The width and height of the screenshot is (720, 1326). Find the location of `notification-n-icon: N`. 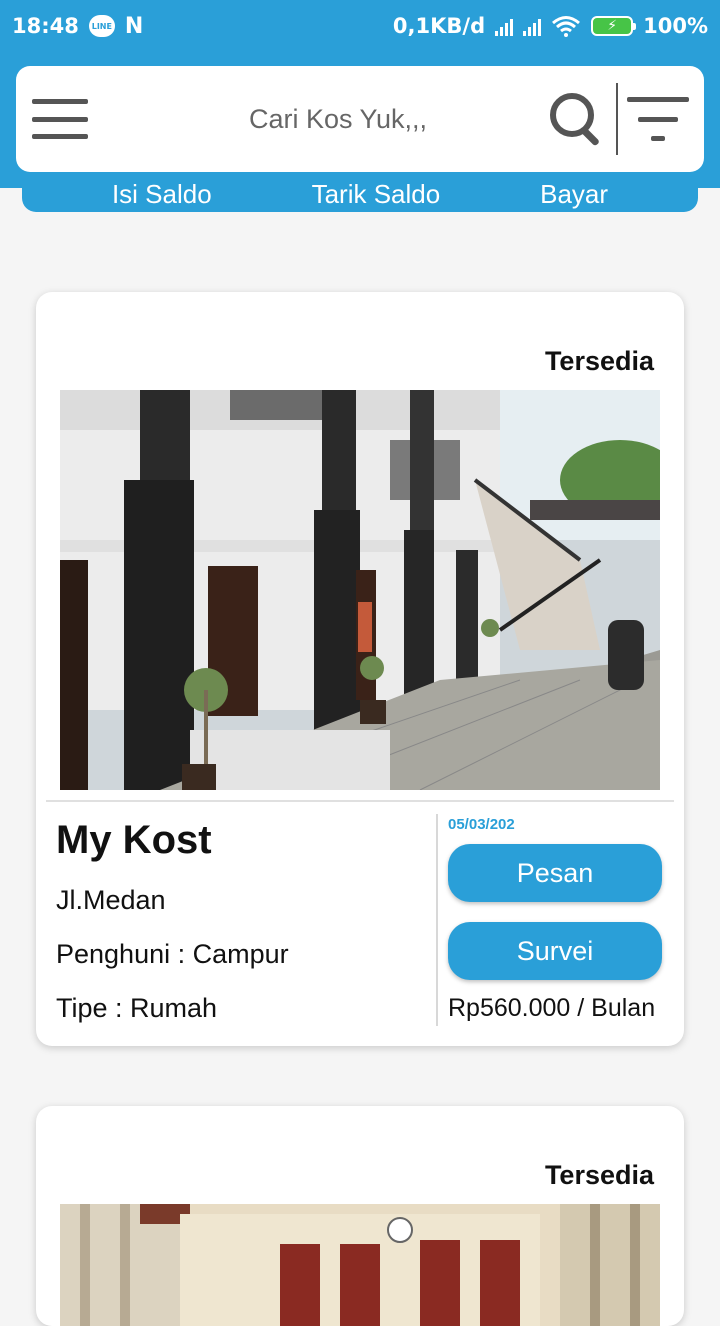

notification-n-icon: N is located at coordinates (134, 26).